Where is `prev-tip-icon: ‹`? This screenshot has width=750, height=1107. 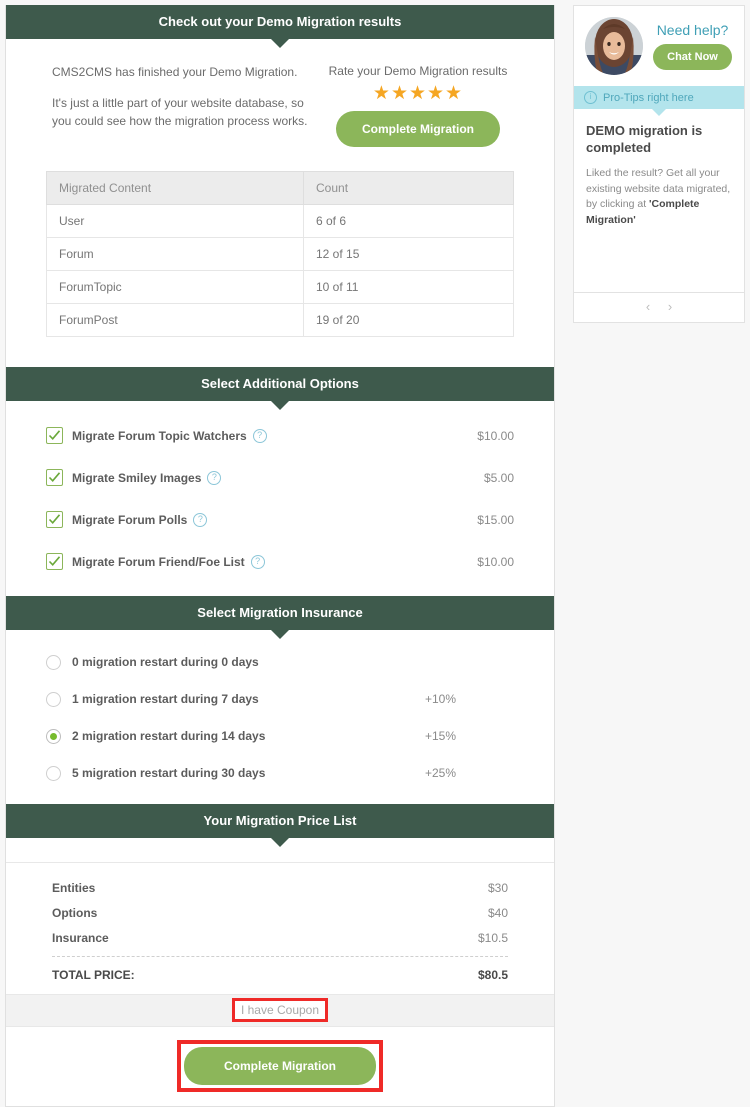
prev-tip-icon: ‹ is located at coordinates (648, 306).